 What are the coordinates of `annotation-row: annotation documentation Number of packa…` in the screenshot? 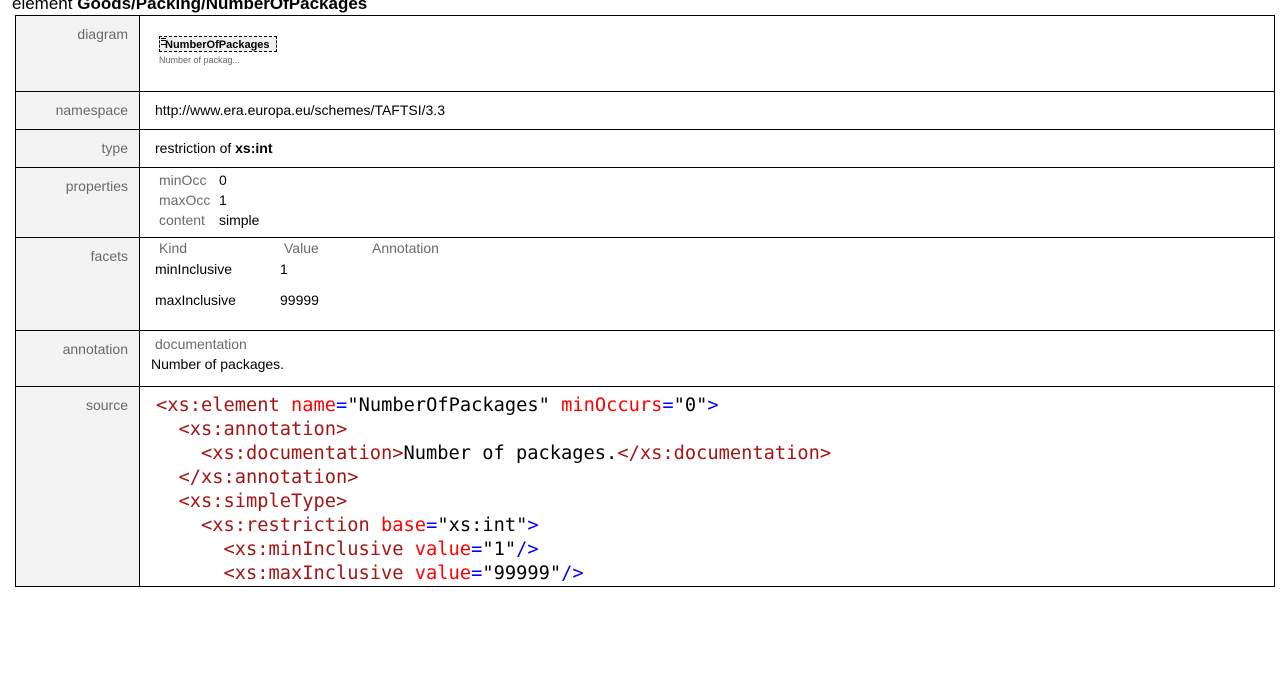 It's located at (645, 358).